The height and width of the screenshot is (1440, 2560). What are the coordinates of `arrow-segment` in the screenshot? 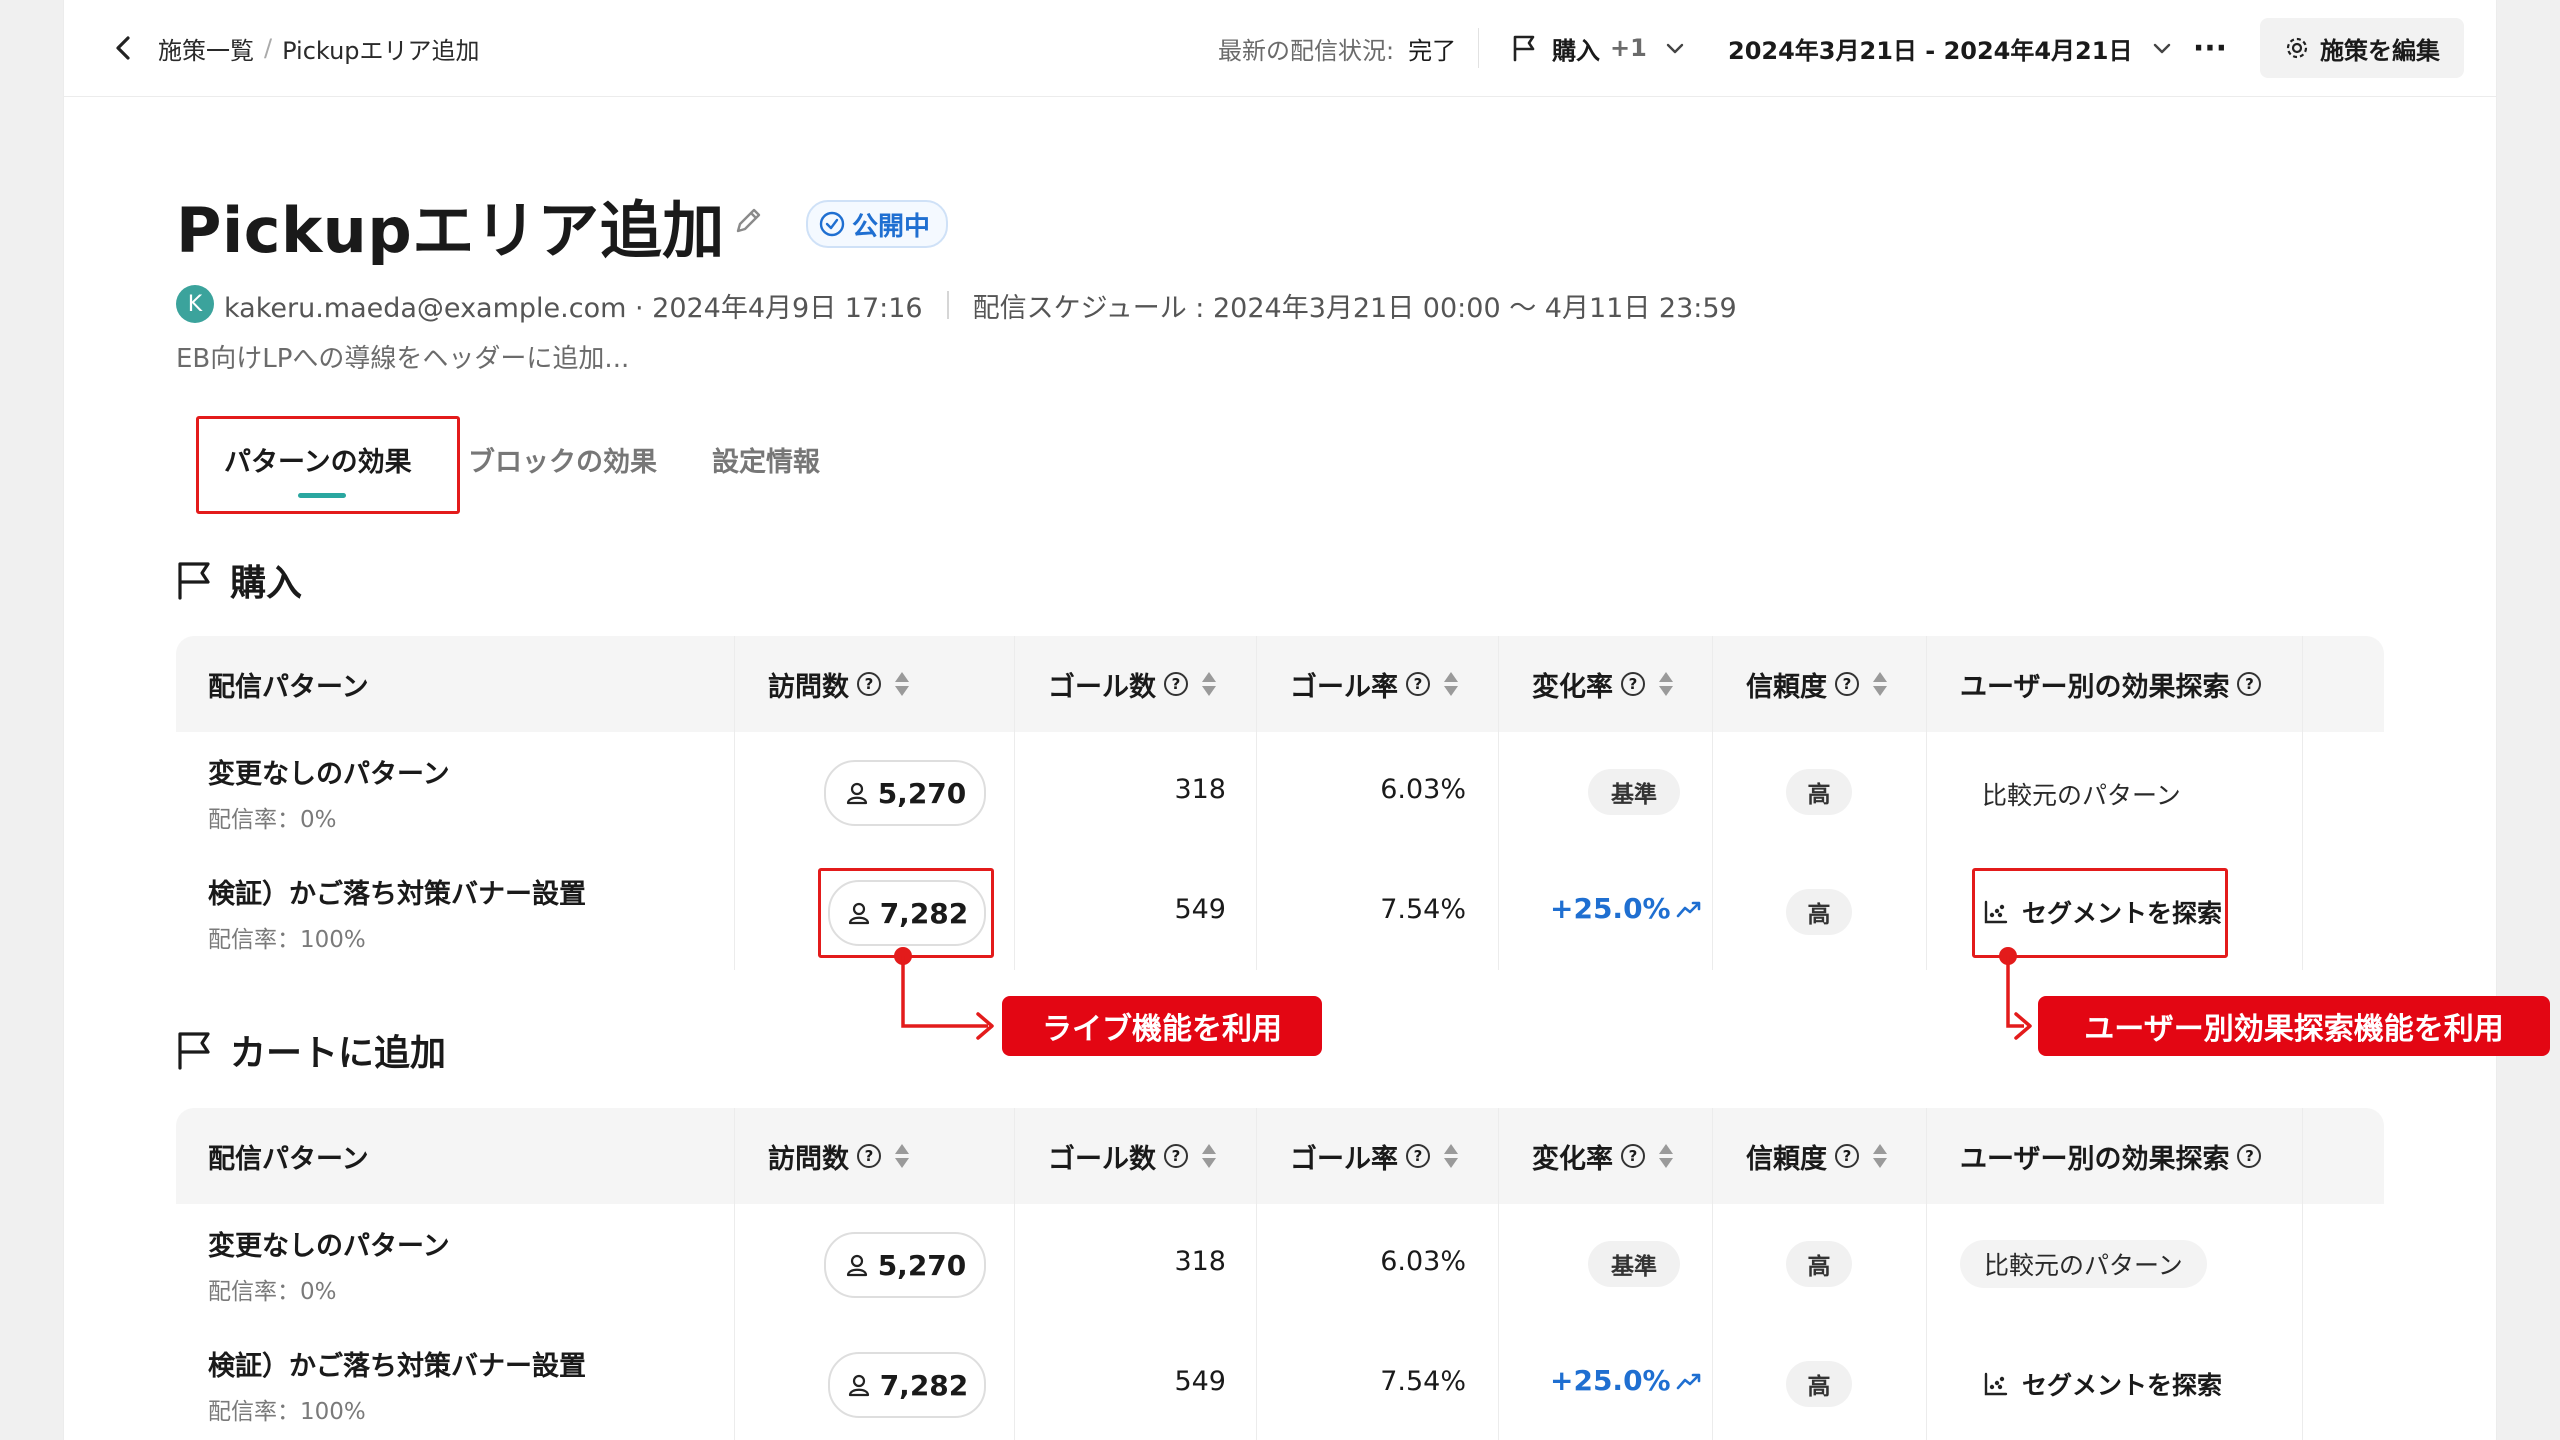 It's located at (2015, 993).